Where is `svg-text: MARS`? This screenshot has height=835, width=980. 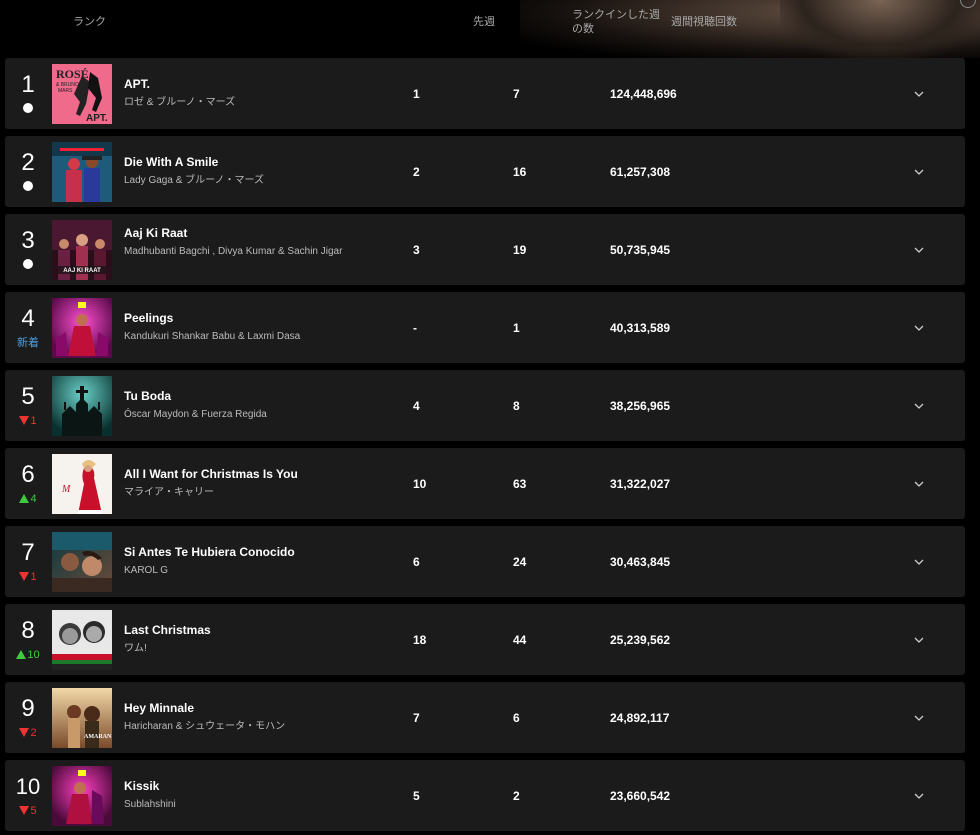
svg-text: MARS is located at coordinates (65, 91).